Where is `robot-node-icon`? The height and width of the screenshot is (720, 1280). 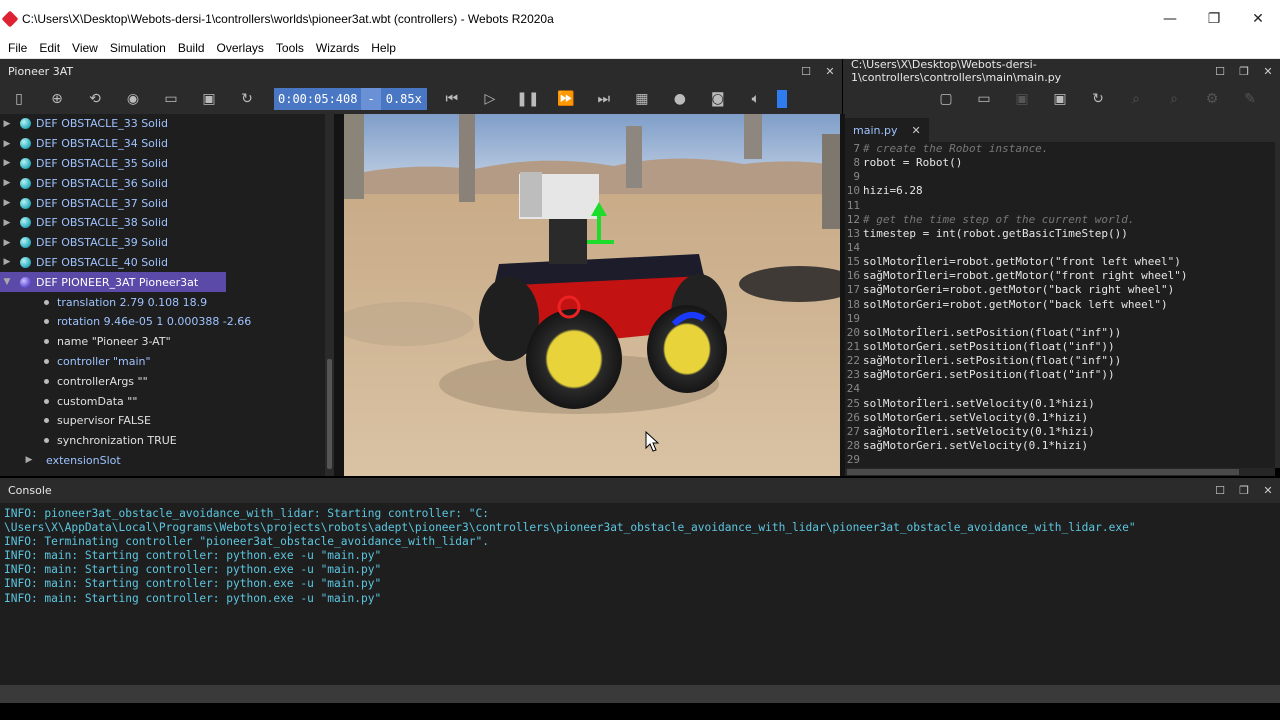 robot-node-icon is located at coordinates (25, 282).